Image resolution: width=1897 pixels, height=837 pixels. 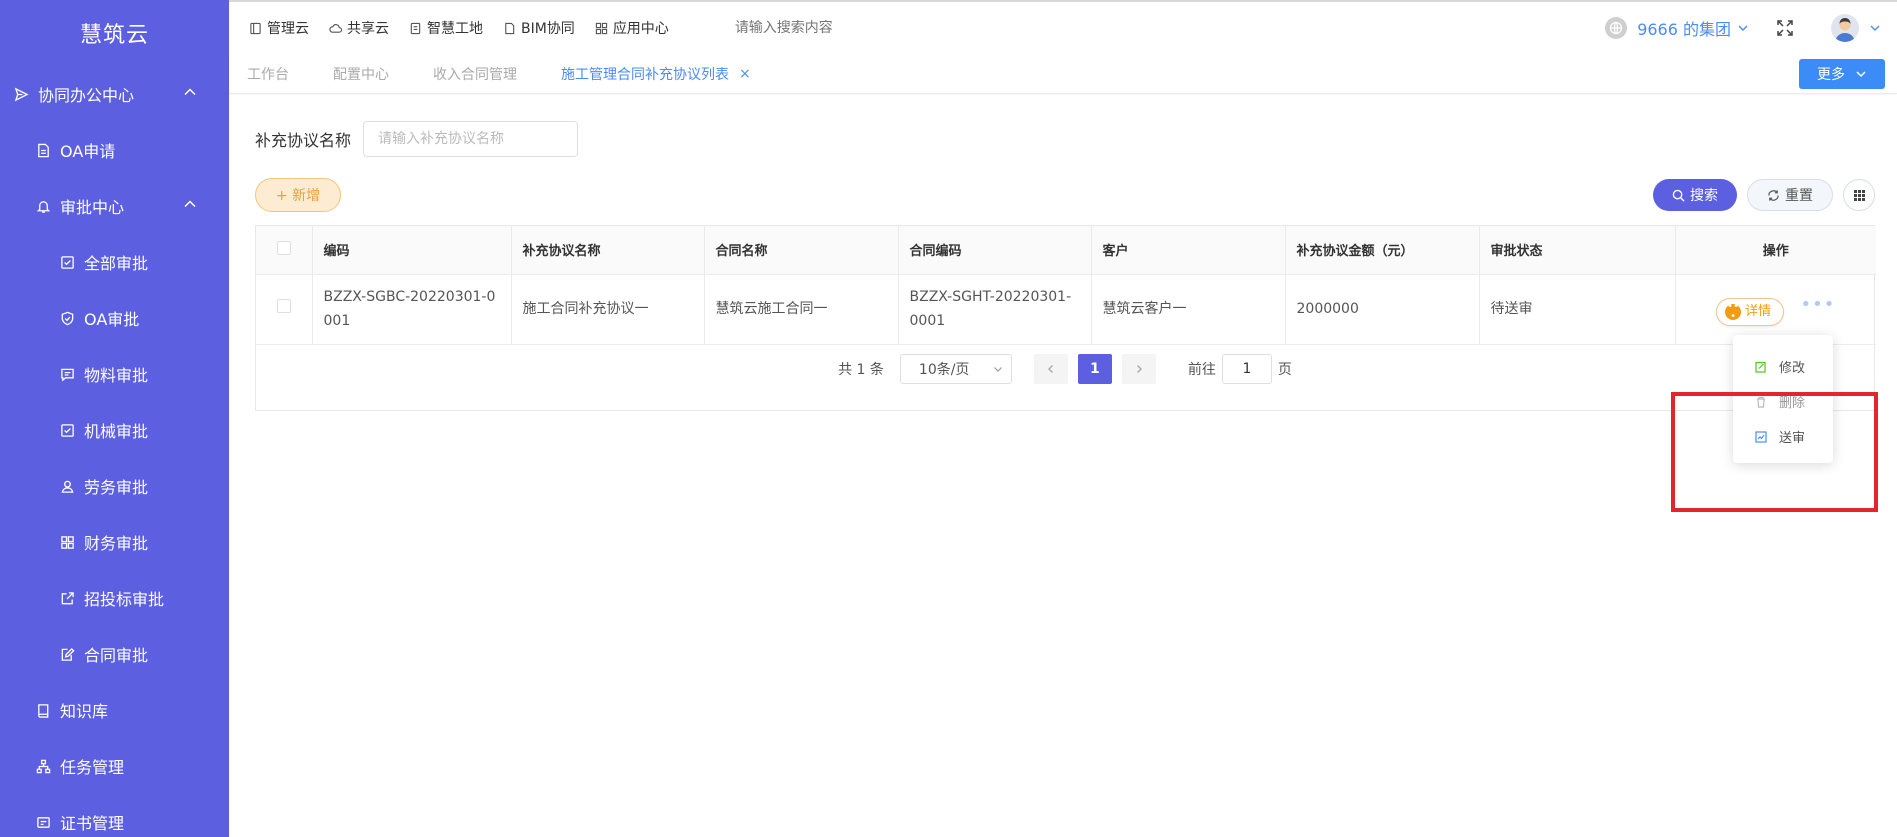 What do you see at coordinates (1799, 196) in the screenshot?
I see `reset-label: 重置` at bounding box center [1799, 196].